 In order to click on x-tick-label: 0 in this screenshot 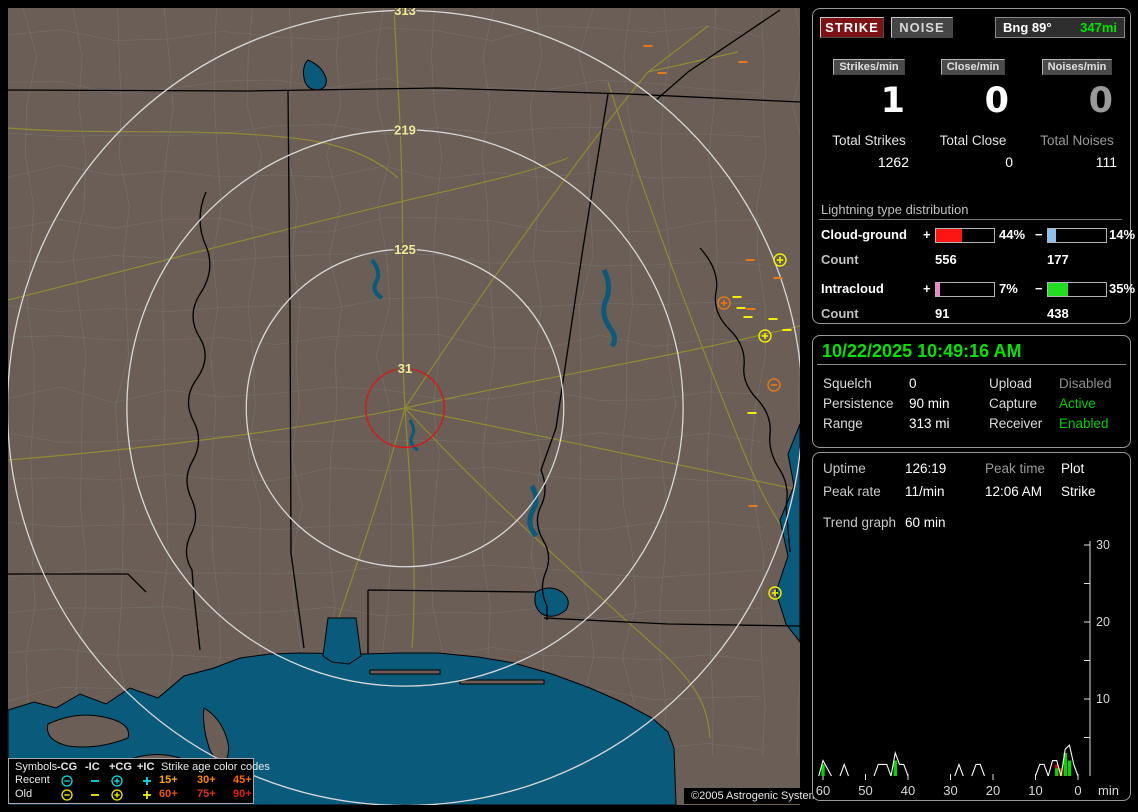, I will do `click(1077, 790)`.